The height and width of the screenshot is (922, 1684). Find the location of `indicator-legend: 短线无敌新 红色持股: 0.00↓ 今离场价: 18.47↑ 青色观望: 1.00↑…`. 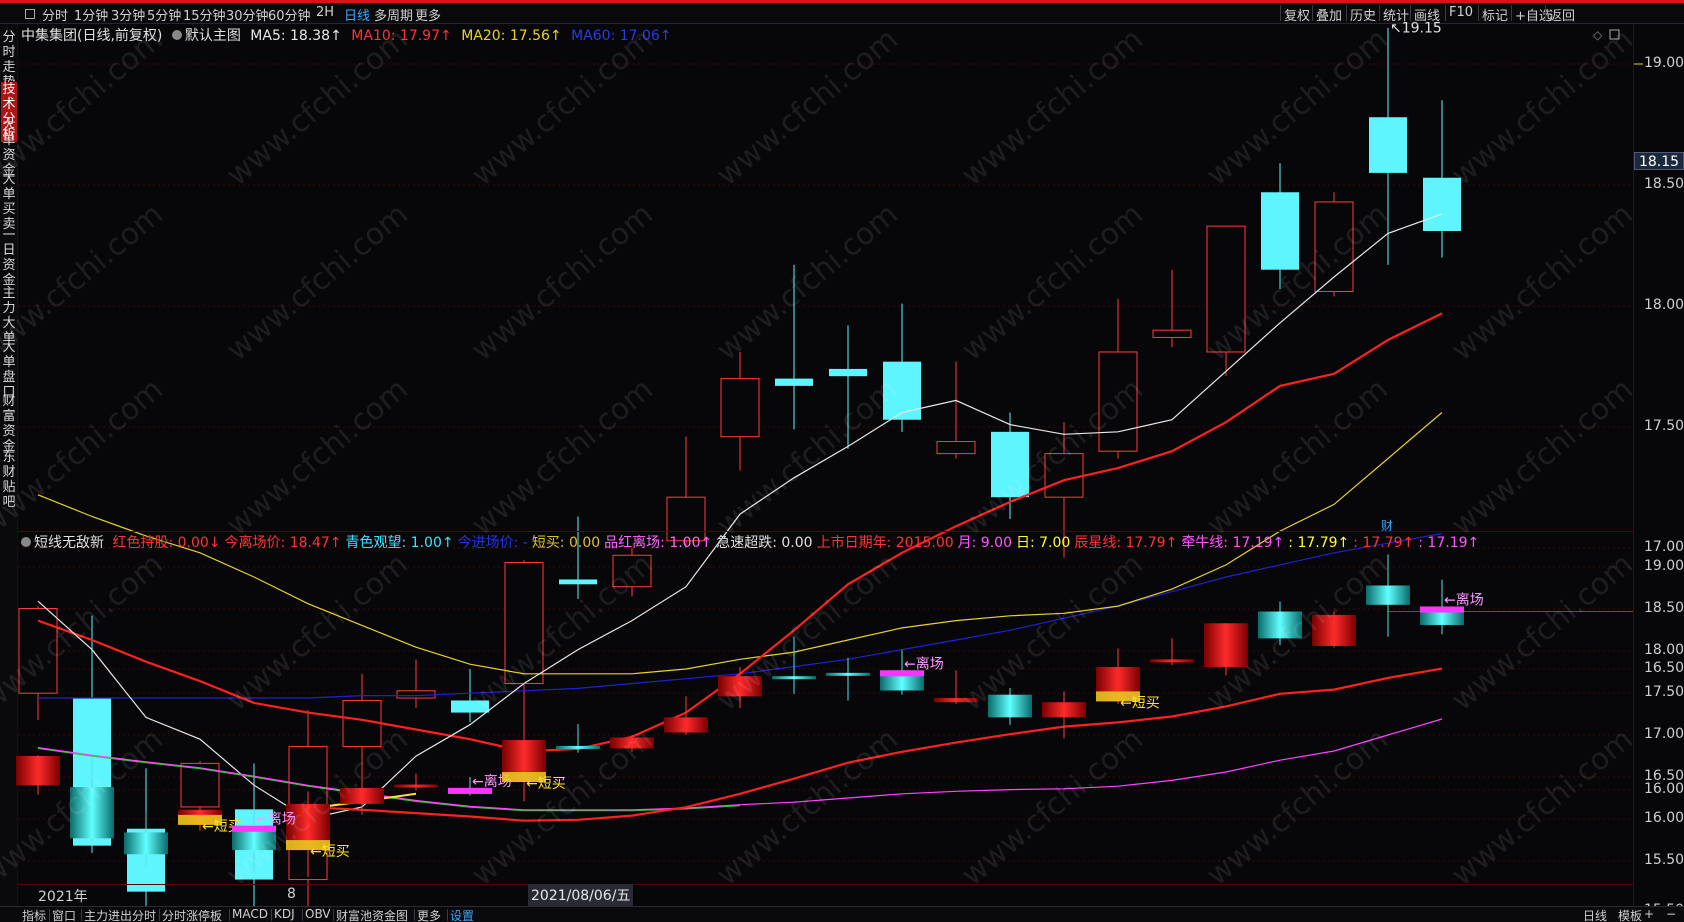

indicator-legend: 短线无敌新 红色持股: 0.00↓ 今离场价: 18.47↑ 青色观望: 1.00↑… is located at coordinates (754, 542).